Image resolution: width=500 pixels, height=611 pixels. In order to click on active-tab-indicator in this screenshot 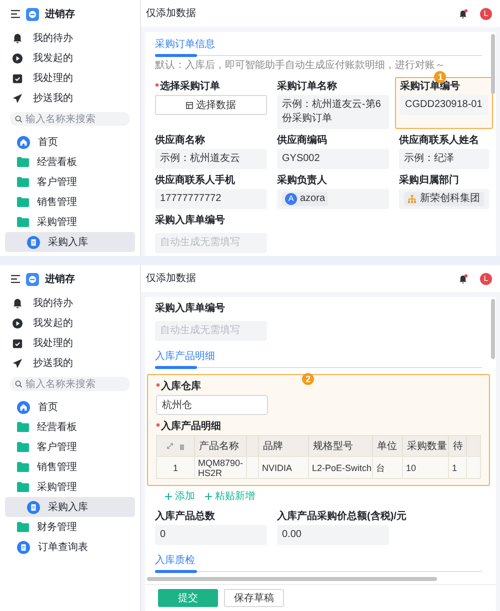, I will do `click(176, 571)`.